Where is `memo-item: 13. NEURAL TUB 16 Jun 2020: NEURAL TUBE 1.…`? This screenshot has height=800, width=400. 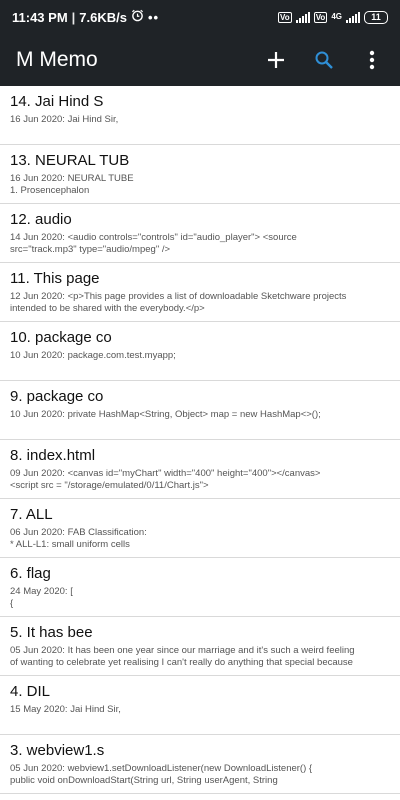
memo-item: 13. NEURAL TUB 16 Jun 2020: NEURAL TUBE 1.… is located at coordinates (200, 174).